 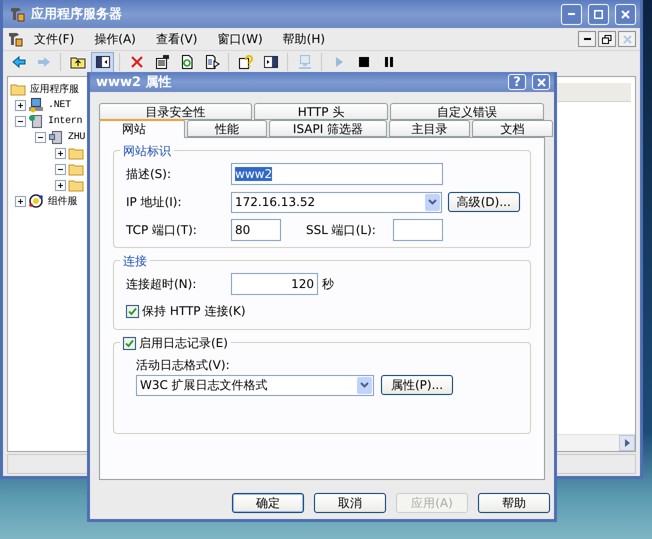 What do you see at coordinates (256, 230) in the screenshot?
I see `tcp-port-field: 80` at bounding box center [256, 230].